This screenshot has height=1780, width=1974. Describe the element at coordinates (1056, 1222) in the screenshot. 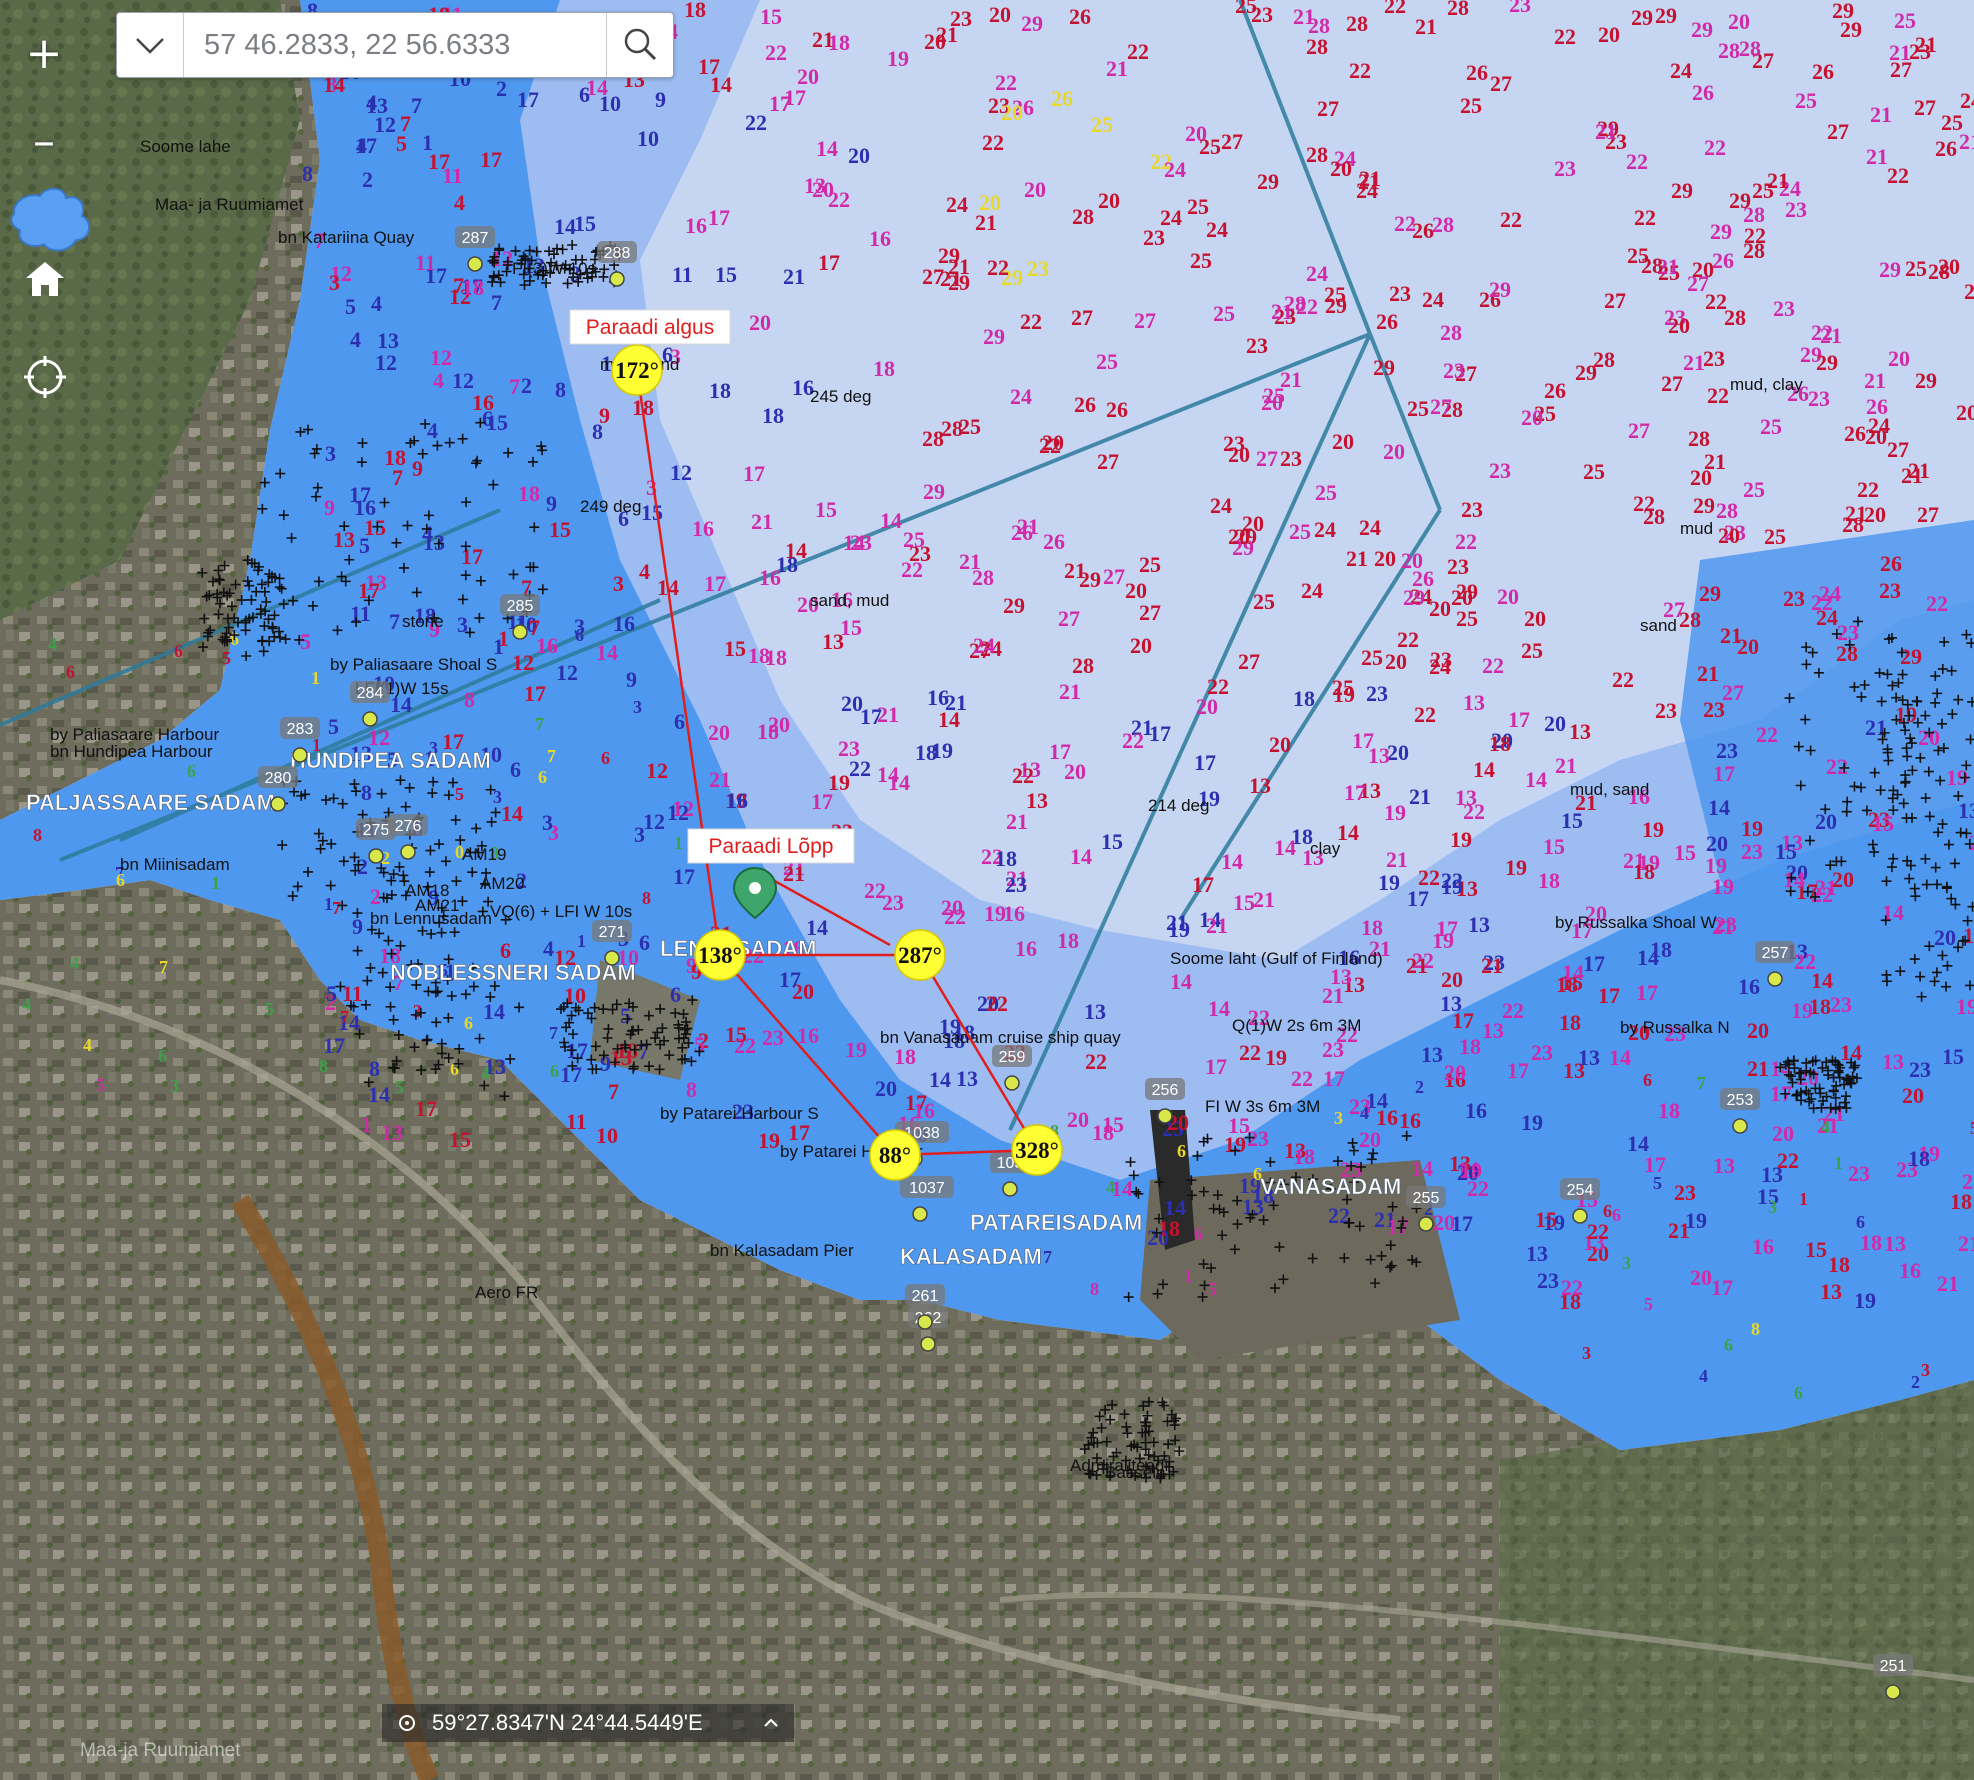

I see `harbour-label: PATAREISADAM` at that location.